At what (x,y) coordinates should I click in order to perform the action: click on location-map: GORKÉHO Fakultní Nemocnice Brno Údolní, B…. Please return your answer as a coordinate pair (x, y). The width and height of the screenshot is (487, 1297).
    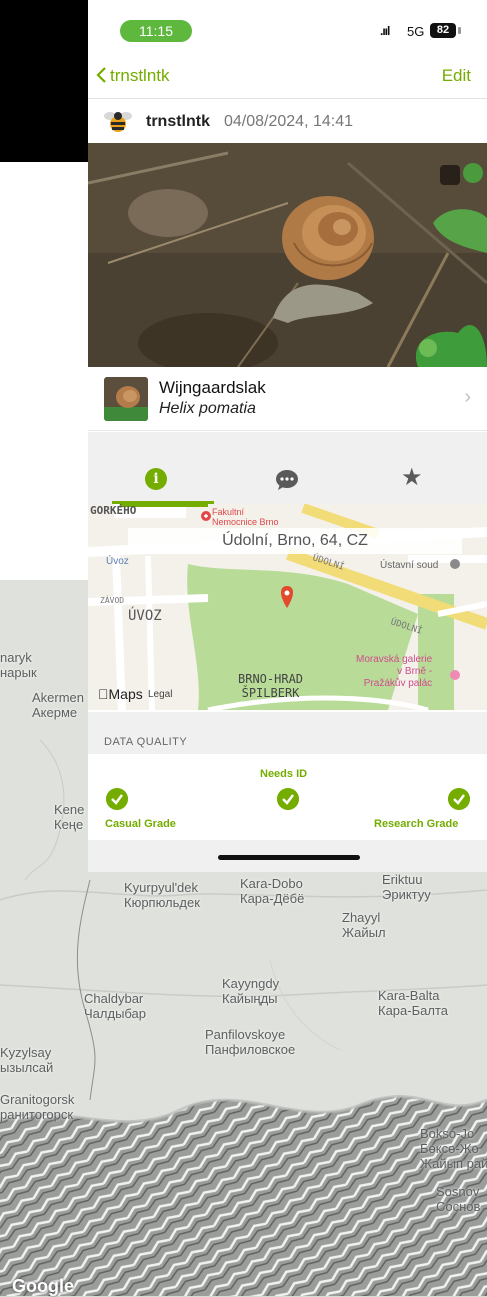
    Looking at the image, I should click on (287, 607).